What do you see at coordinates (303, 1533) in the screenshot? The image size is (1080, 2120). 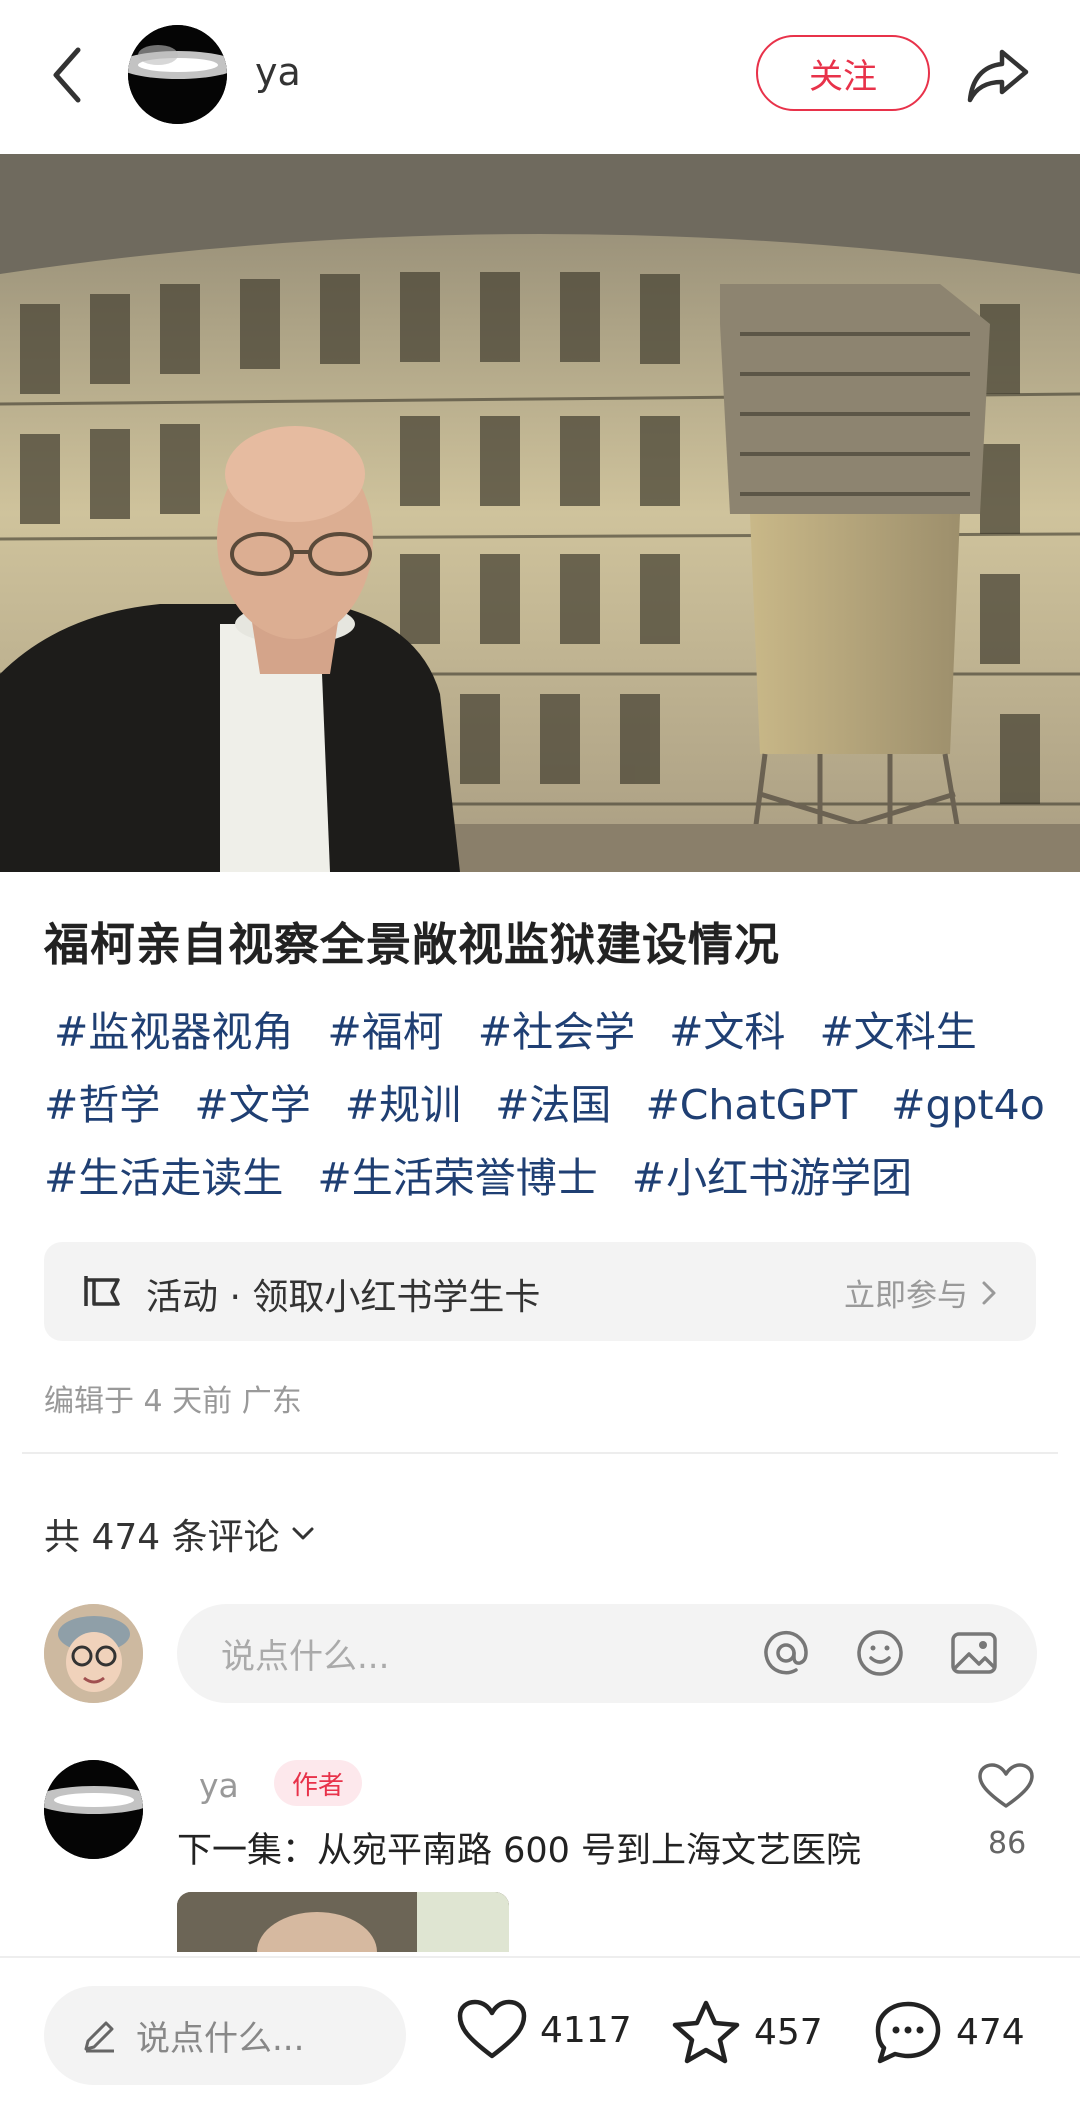 I see `chevron-down-icon` at bounding box center [303, 1533].